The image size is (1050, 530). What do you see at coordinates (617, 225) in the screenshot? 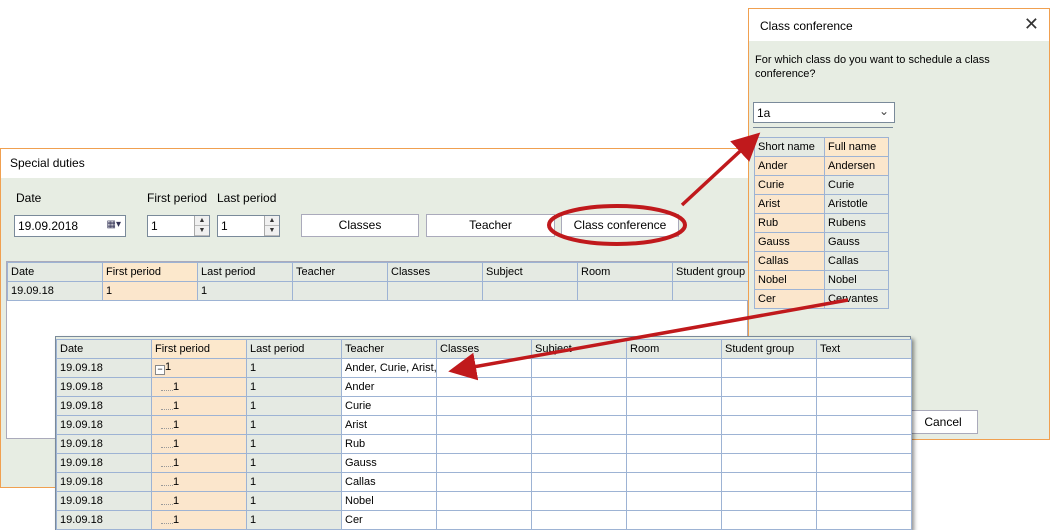
I see `highlight-circle` at bounding box center [617, 225].